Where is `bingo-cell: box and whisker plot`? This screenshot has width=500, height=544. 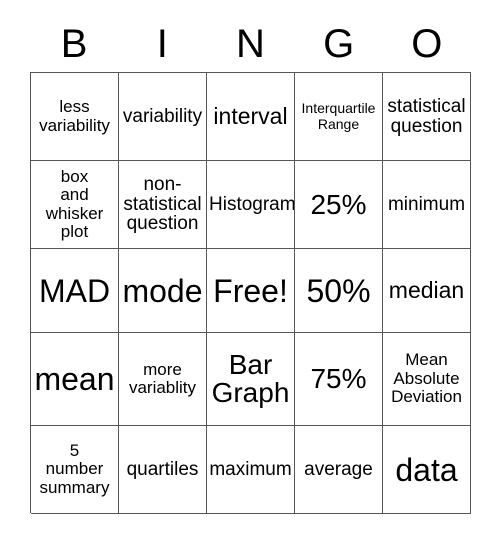 bingo-cell: box and whisker plot is located at coordinates (75, 205).